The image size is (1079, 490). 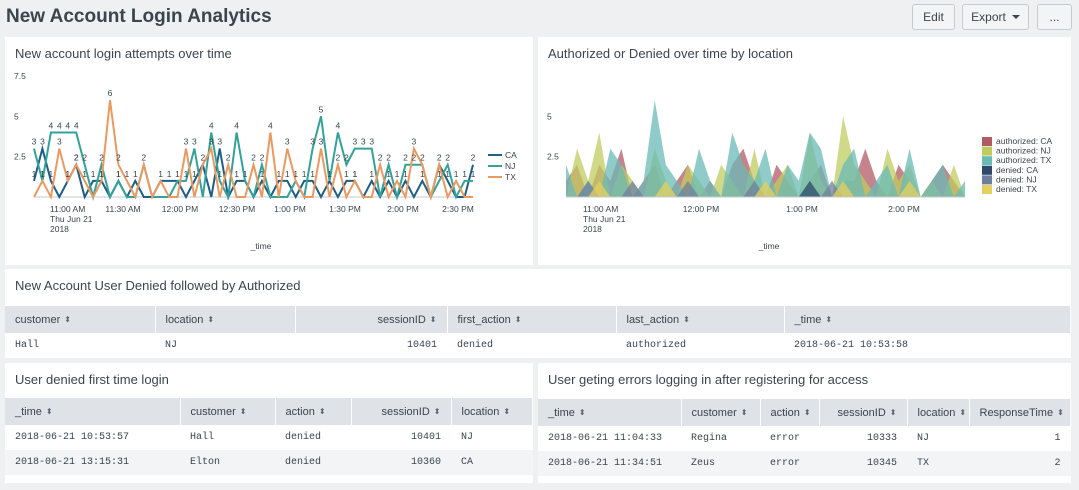 I want to click on column-label: last_action, so click(x=653, y=319).